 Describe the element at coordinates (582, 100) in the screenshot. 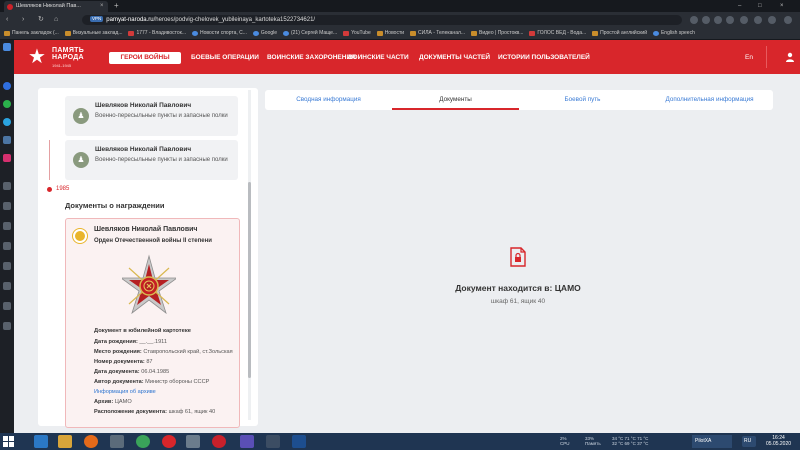

I see `tab-combat-path: Боевой путь` at that location.